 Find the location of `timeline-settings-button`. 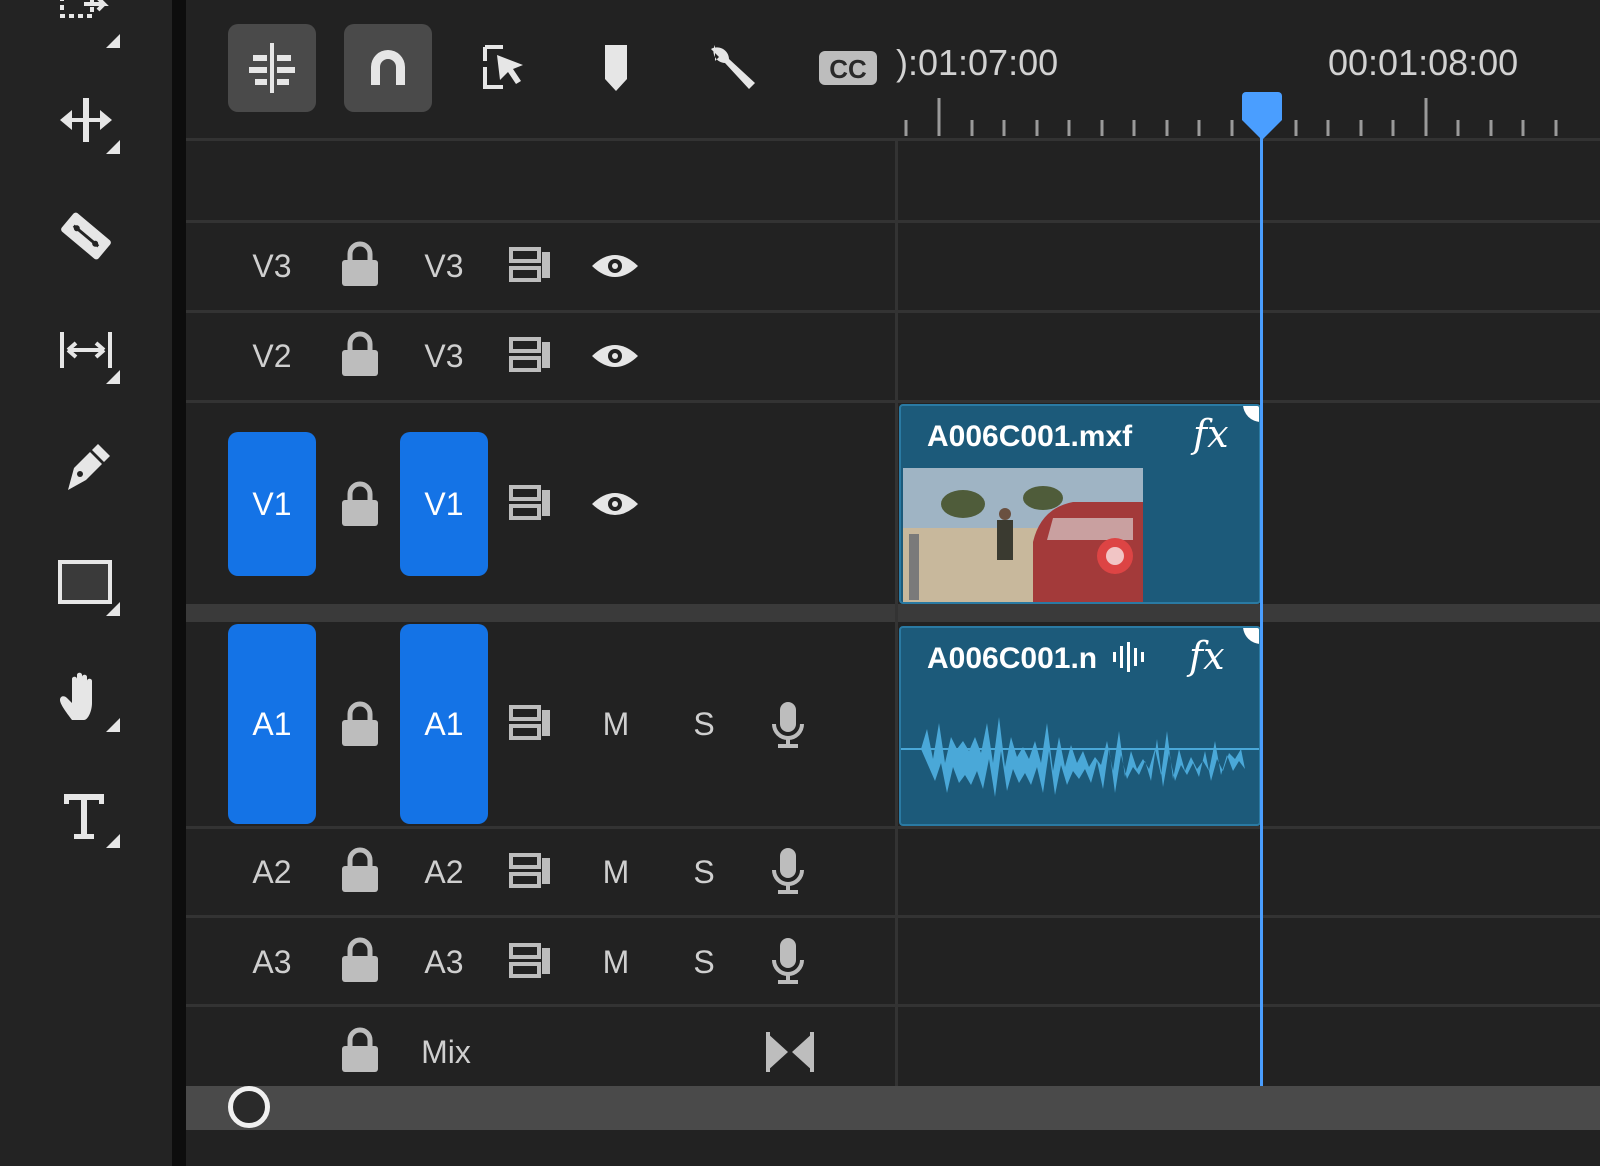

timeline-settings-button is located at coordinates (732, 68).